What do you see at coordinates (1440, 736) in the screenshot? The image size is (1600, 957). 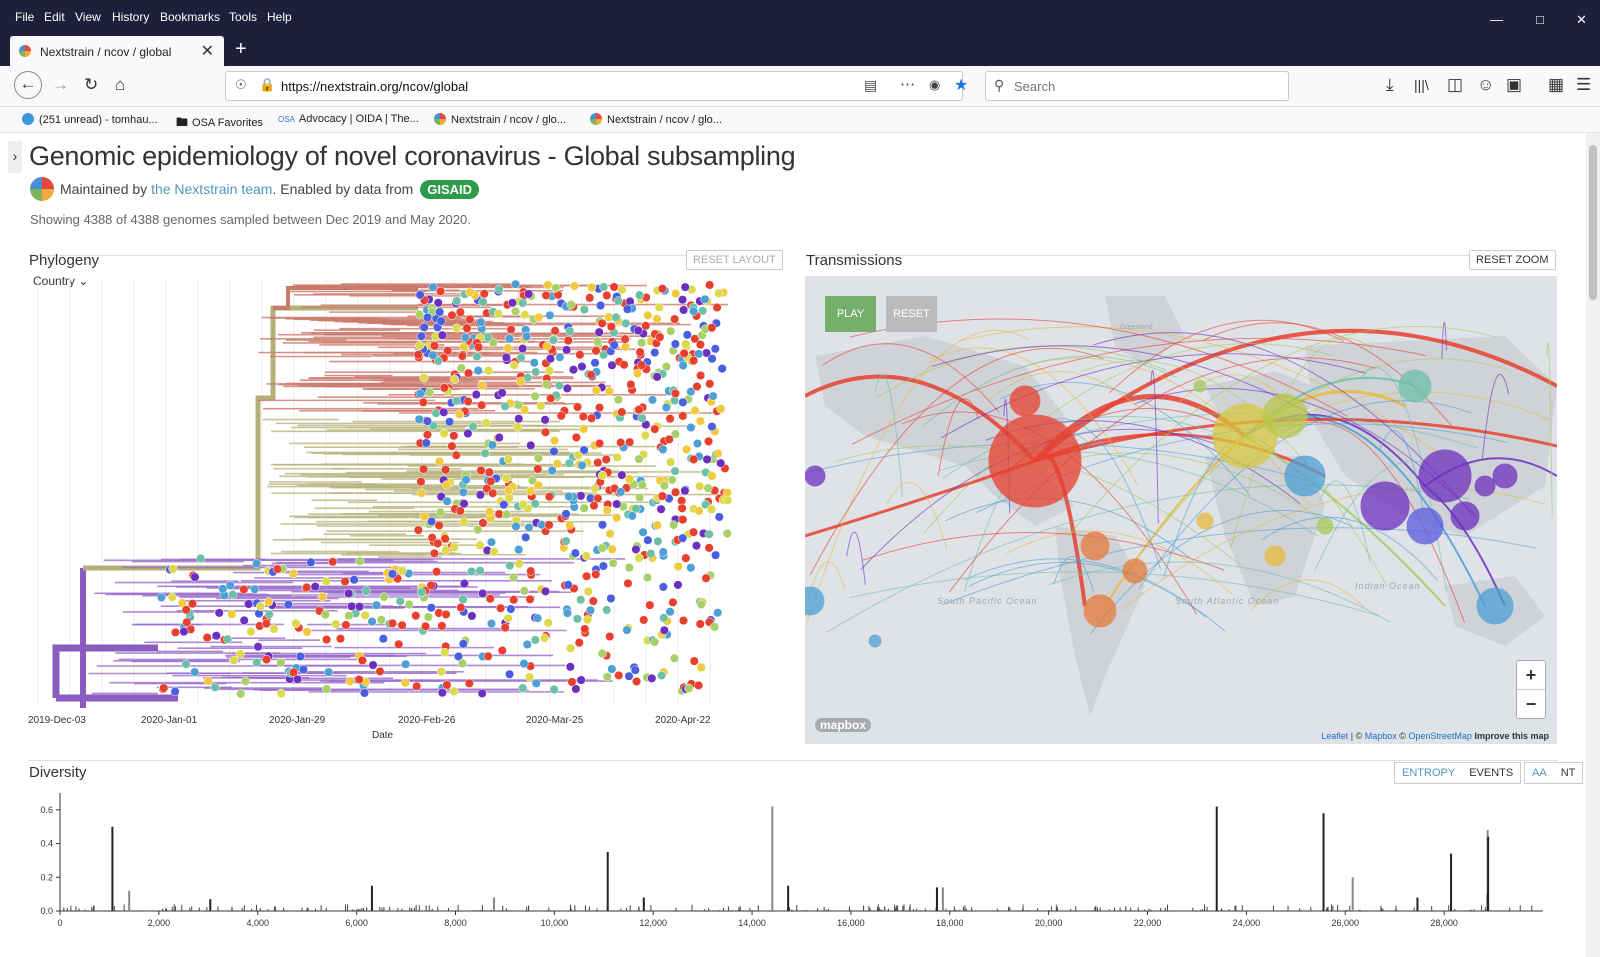 I see `osm-link: OpenStreetMap` at bounding box center [1440, 736].